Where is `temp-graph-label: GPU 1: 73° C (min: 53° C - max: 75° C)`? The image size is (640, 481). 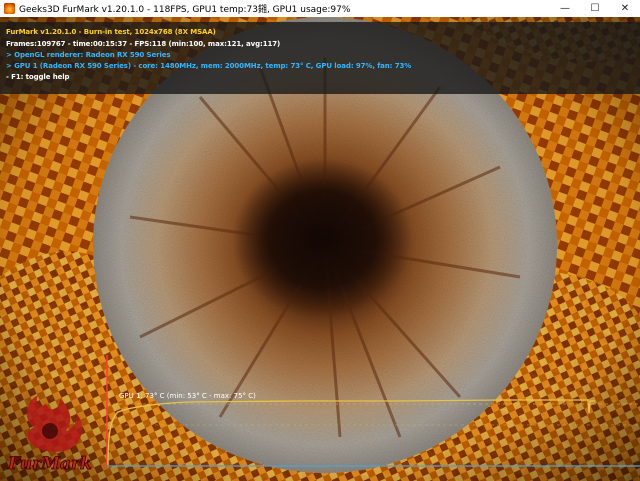 temp-graph-label: GPU 1: 73° C (min: 53° C - max: 75° C) is located at coordinates (187, 396).